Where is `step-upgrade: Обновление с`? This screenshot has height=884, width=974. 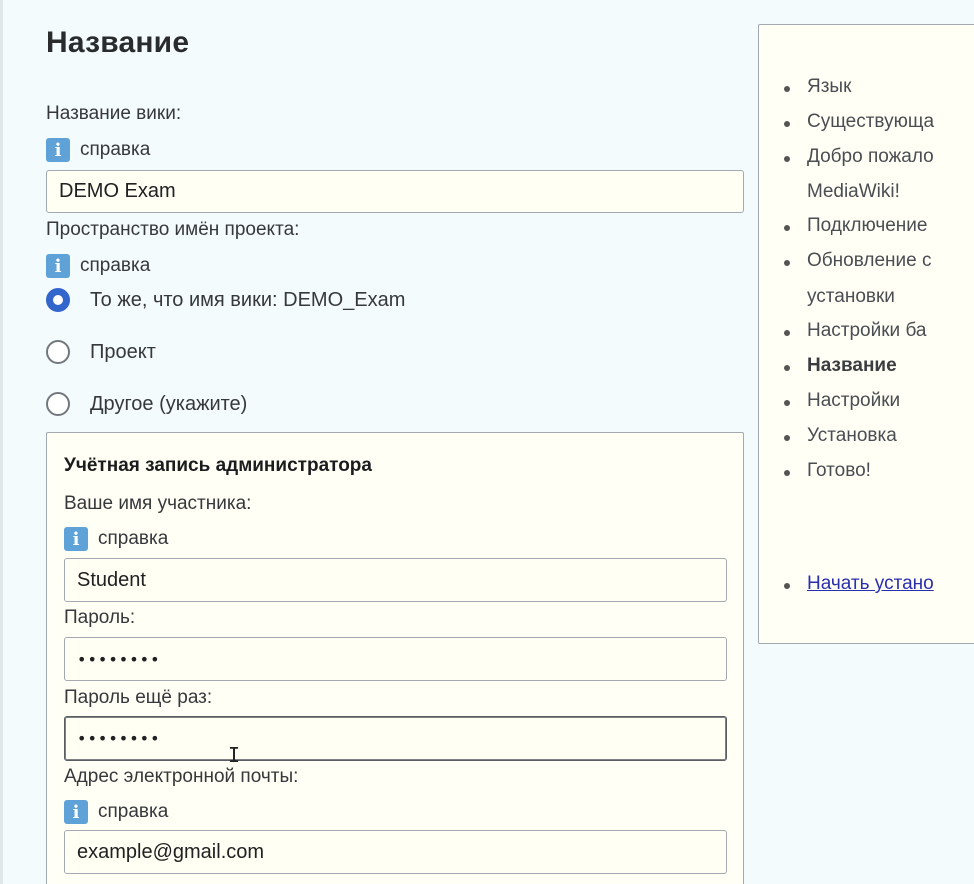
step-upgrade: Обновление с is located at coordinates (857, 260).